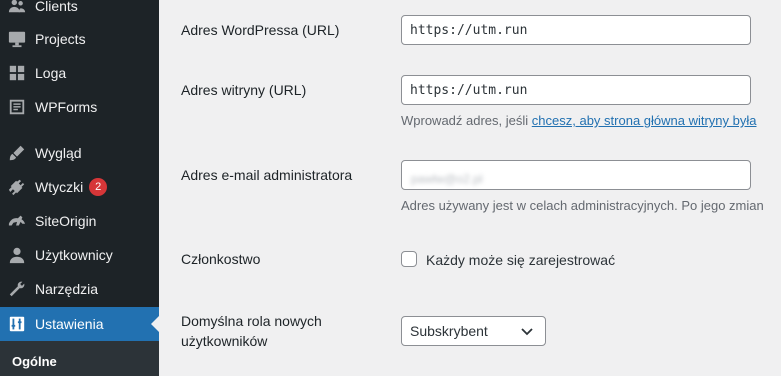  I want to click on default-role-selected-value: Subskrybent, so click(449, 331).